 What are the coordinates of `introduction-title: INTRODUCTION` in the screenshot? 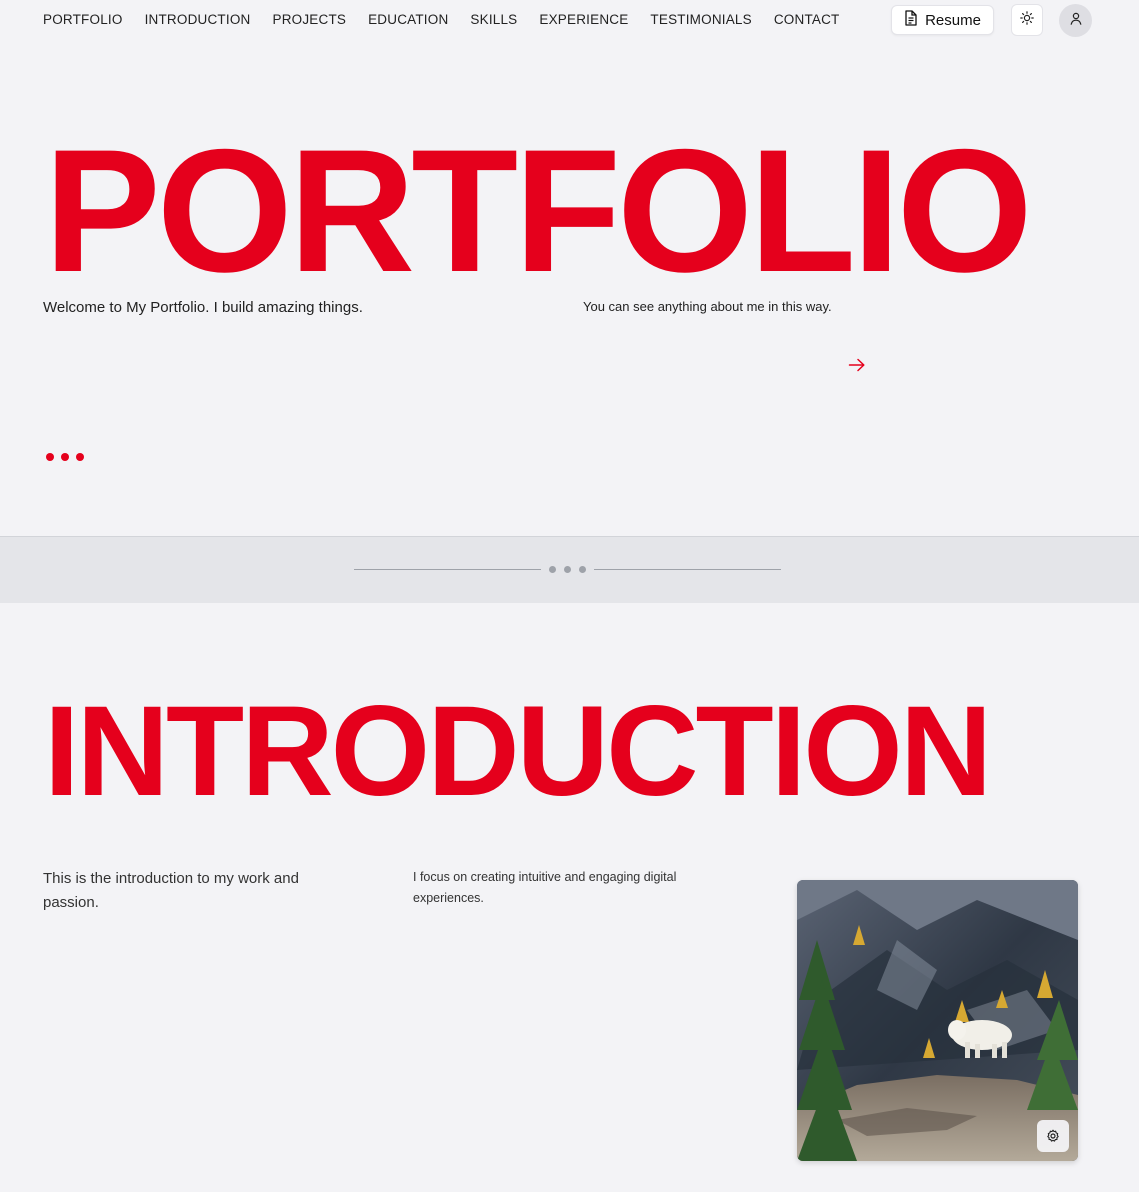 It's located at (518, 751).